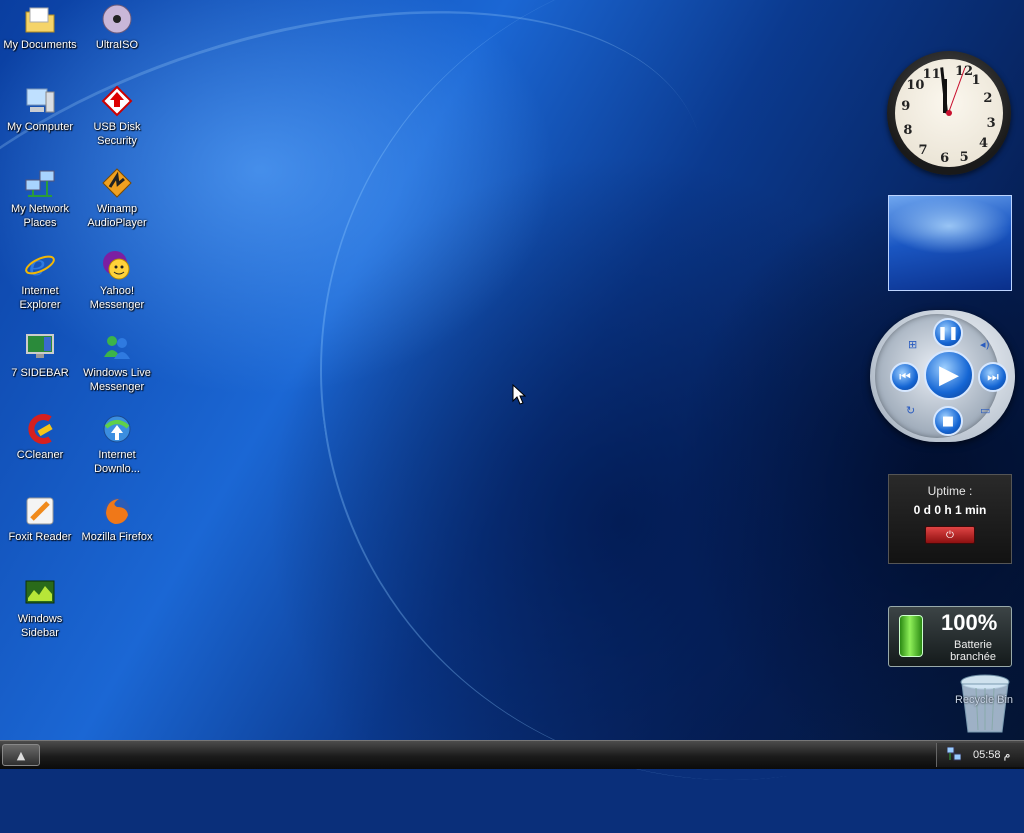 This screenshot has width=1024, height=833. What do you see at coordinates (915, 85) in the screenshot?
I see `clock-number: 10` at bounding box center [915, 85].